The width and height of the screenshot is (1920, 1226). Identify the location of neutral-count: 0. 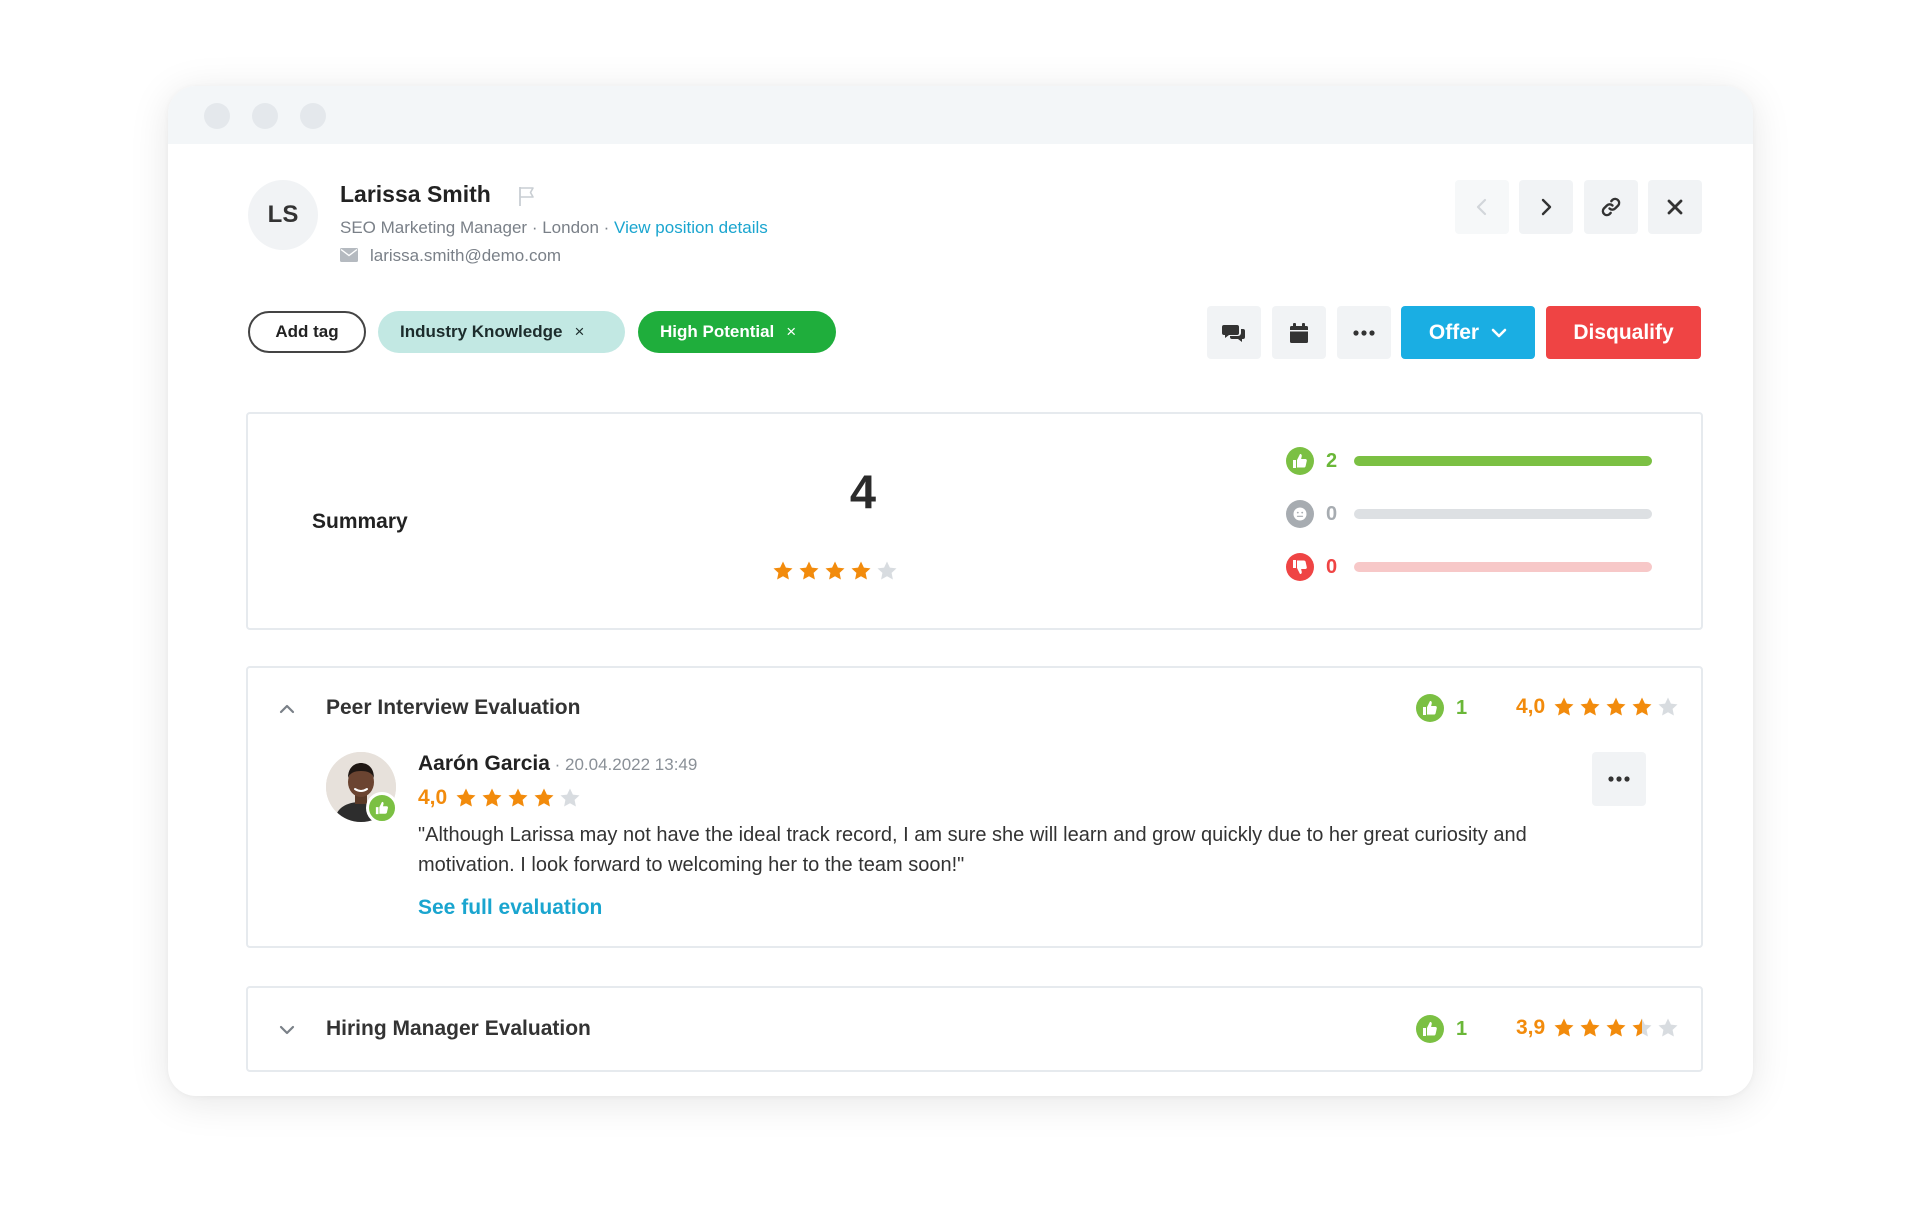
(1332, 513).